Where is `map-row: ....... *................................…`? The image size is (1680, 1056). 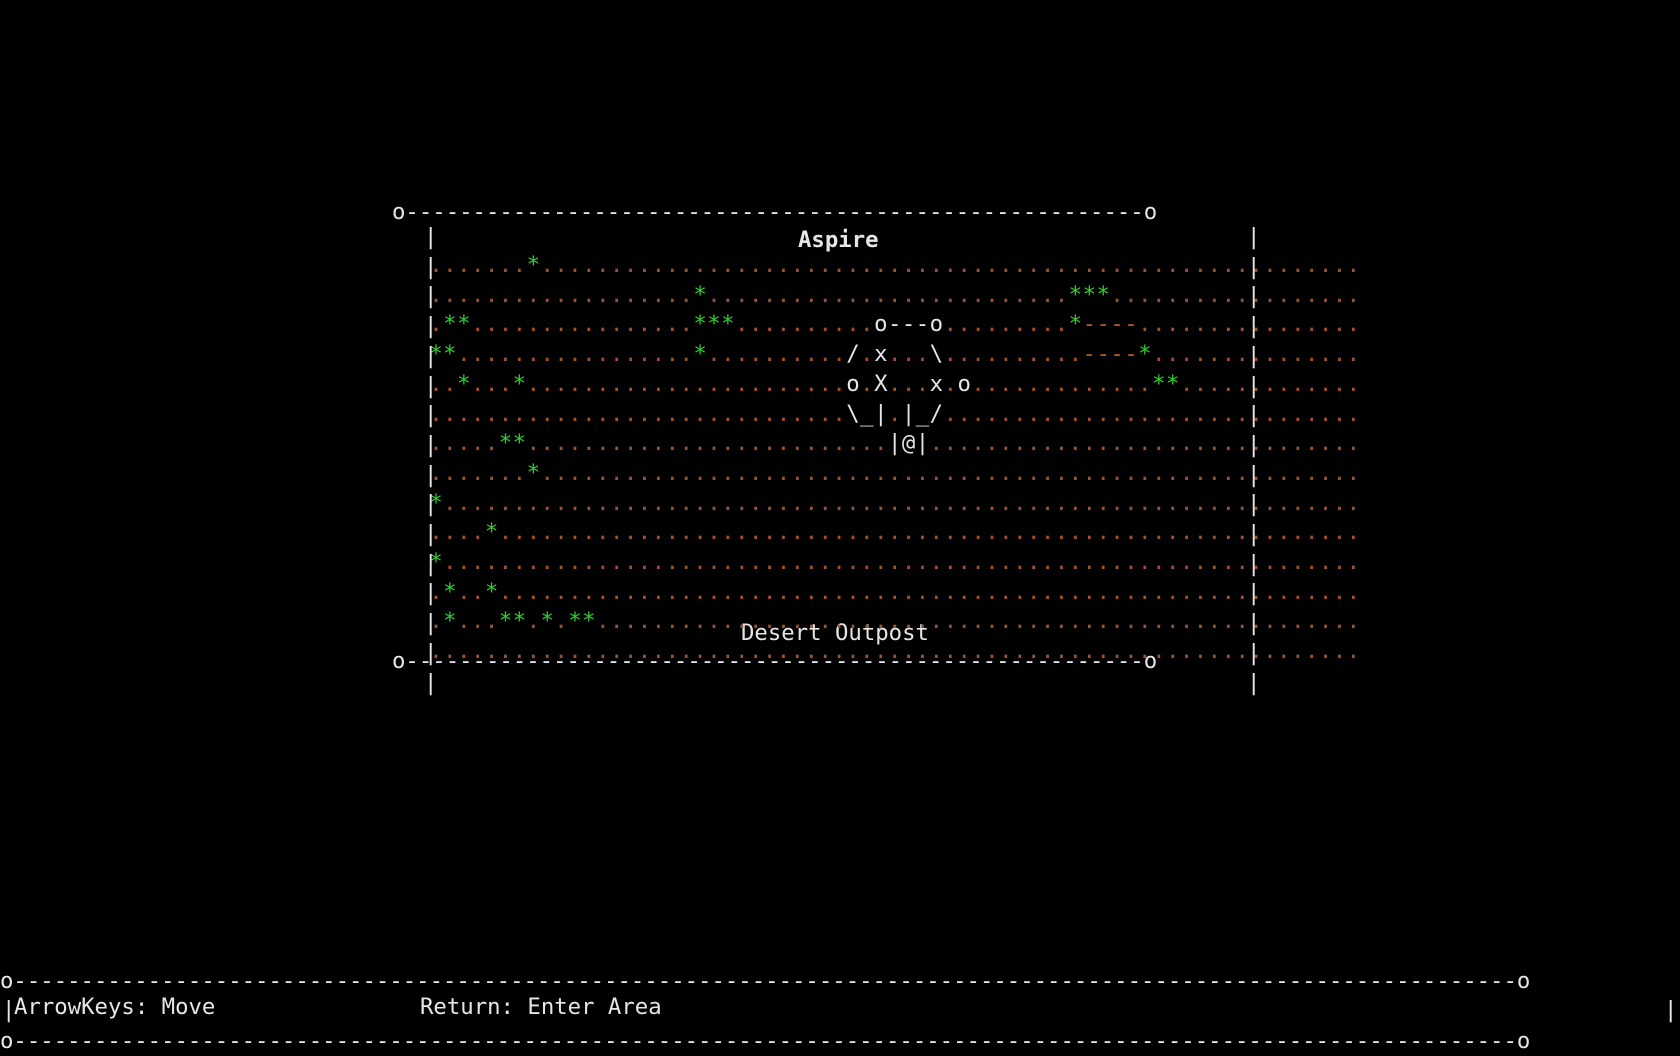
map-row: ....... *................................… is located at coordinates (840, 265).